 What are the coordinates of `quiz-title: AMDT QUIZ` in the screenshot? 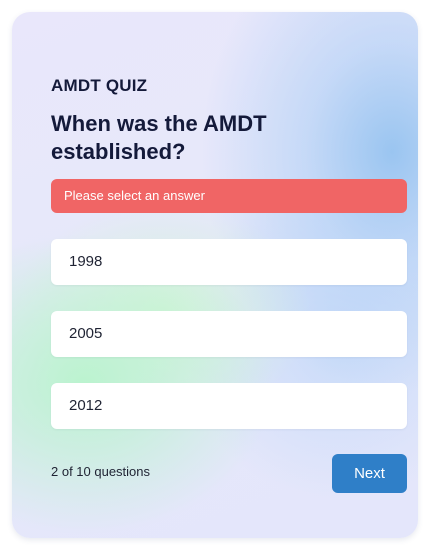 It's located at (99, 85).